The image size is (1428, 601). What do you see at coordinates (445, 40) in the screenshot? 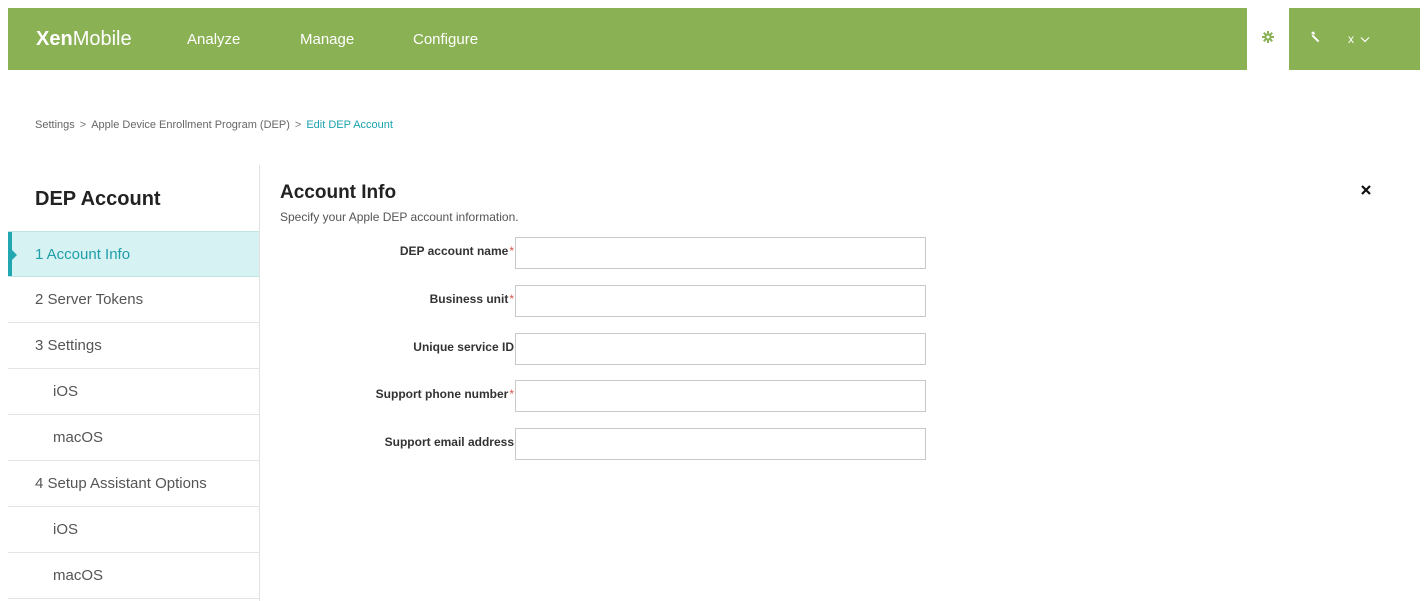
I see `nav-configure: Configure` at bounding box center [445, 40].